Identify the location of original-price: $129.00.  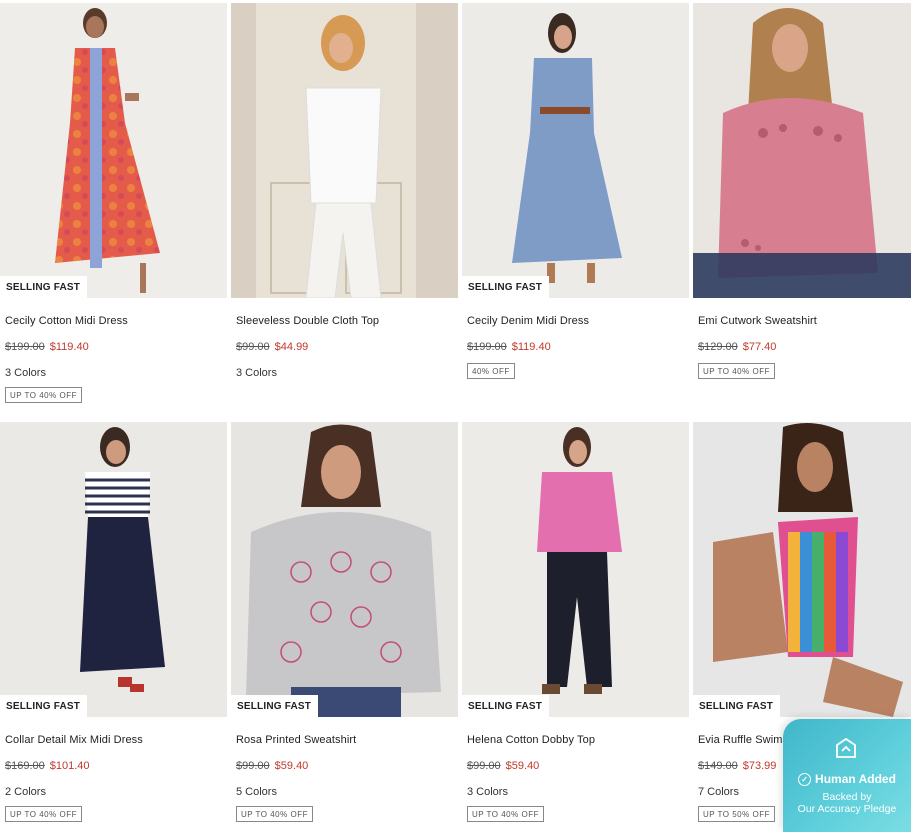
(718, 347).